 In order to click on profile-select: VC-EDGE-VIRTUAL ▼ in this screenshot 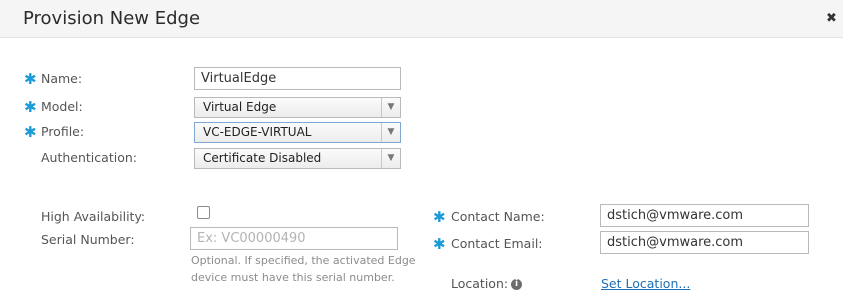, I will do `click(297, 132)`.